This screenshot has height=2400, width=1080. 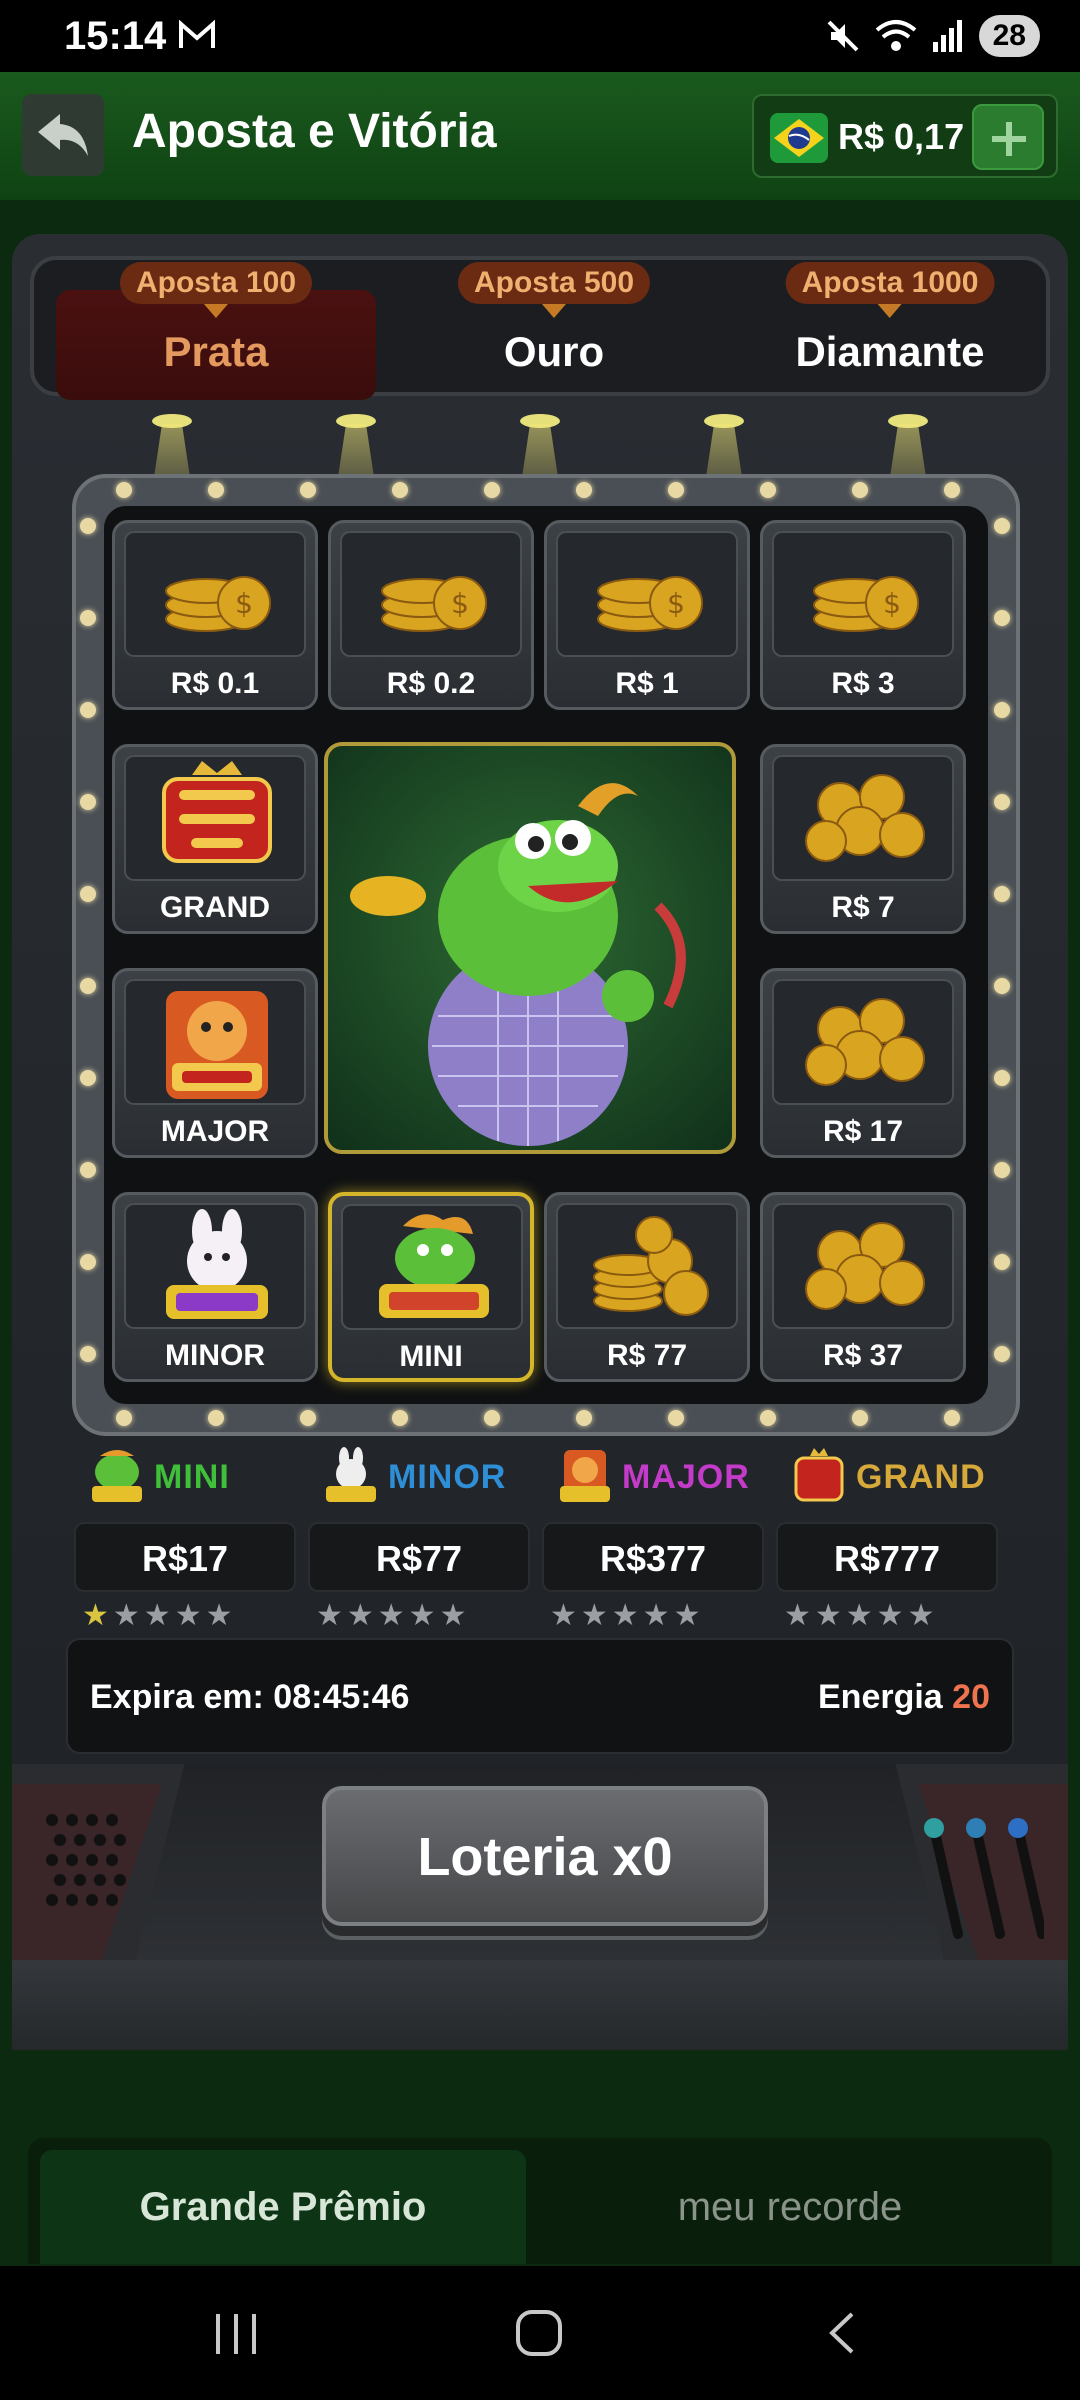 I want to click on recent-apps-button, so click(x=237, y=2334).